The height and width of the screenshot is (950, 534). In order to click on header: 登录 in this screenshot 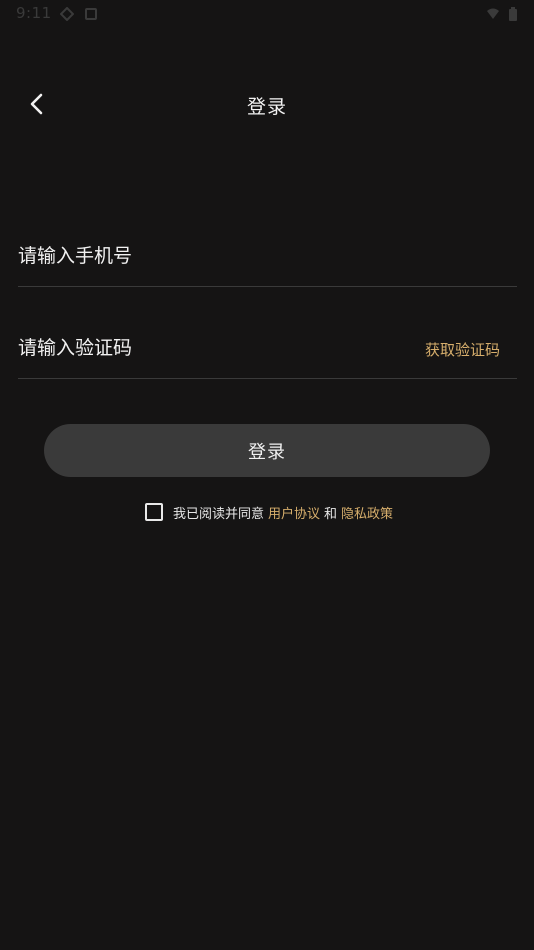, I will do `click(267, 105)`.